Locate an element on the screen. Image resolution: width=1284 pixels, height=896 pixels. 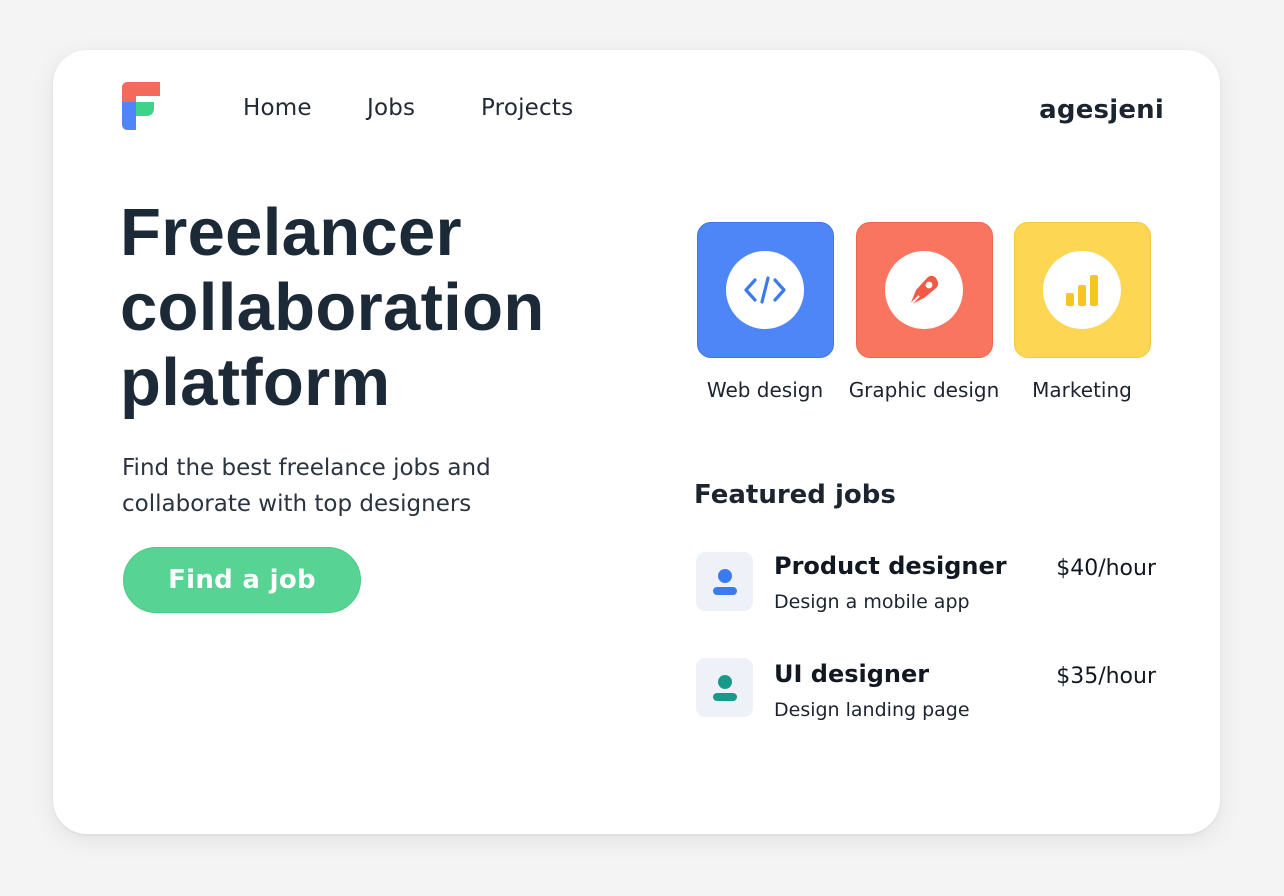
category-label: Graphic design is located at coordinates (924, 390).